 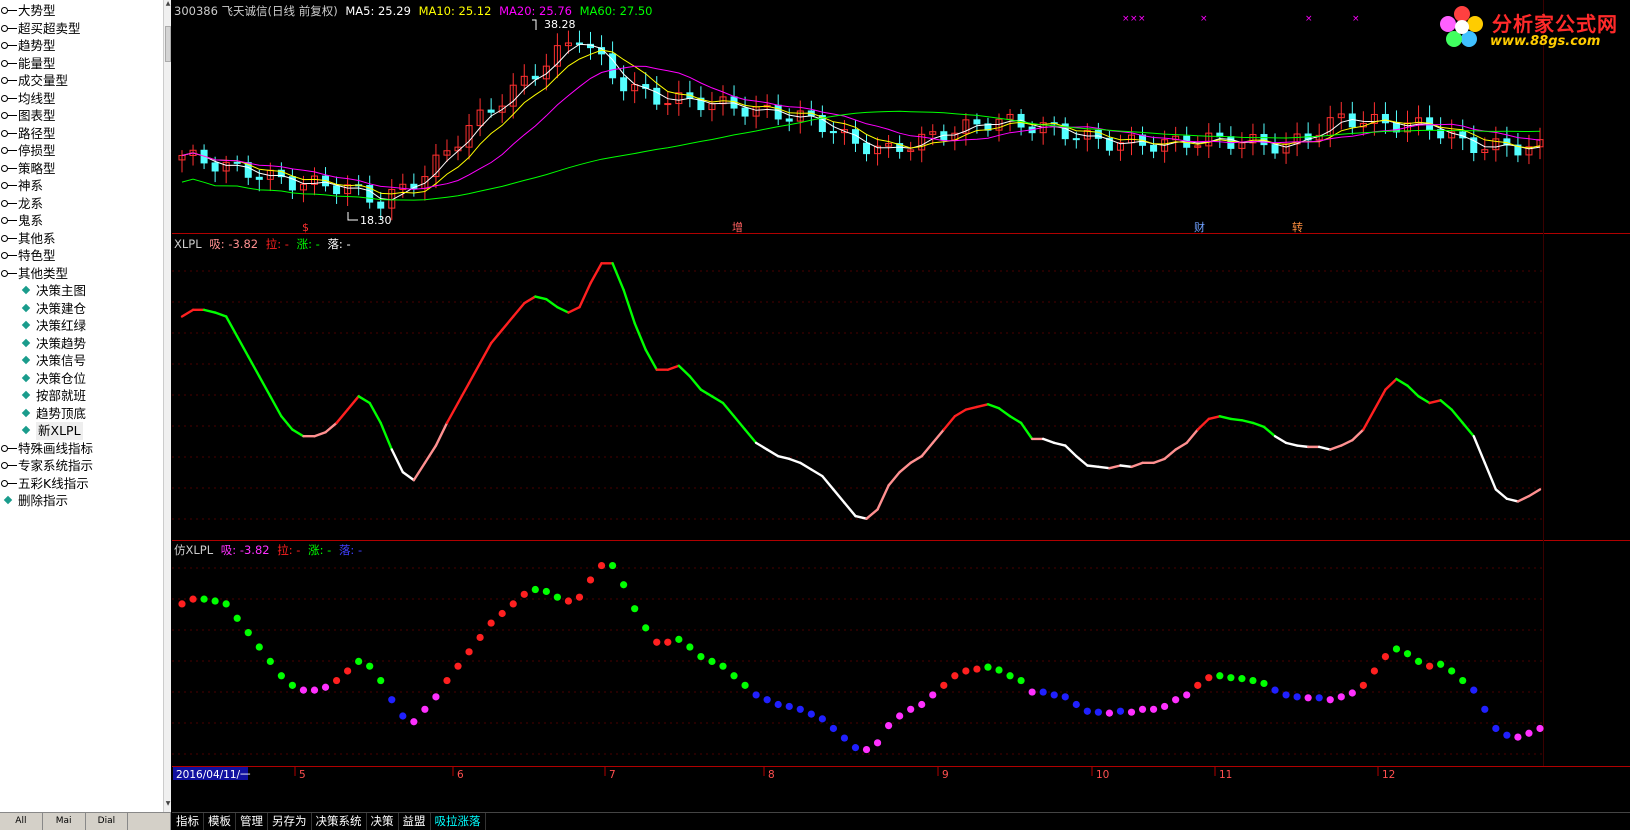 What do you see at coordinates (37, 63) in the screenshot?
I see `tree-item-label: 能量型` at bounding box center [37, 63].